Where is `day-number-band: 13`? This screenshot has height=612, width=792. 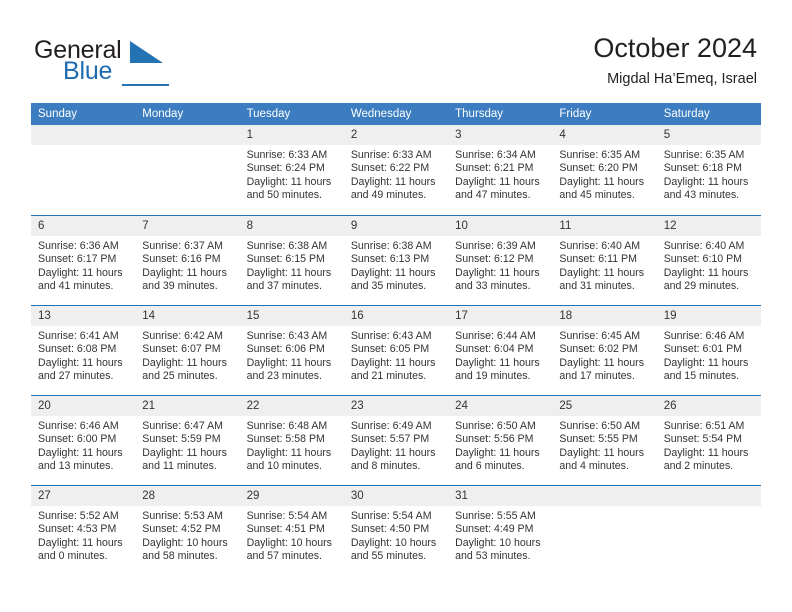 day-number-band: 13 is located at coordinates (83, 316).